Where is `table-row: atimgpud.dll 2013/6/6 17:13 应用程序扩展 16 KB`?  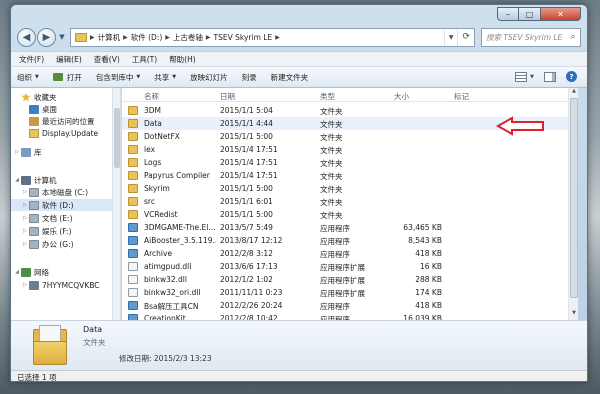 table-row: atimgpud.dll 2013/6/6 17:13 应用程序扩展 16 KB is located at coordinates (350, 266).